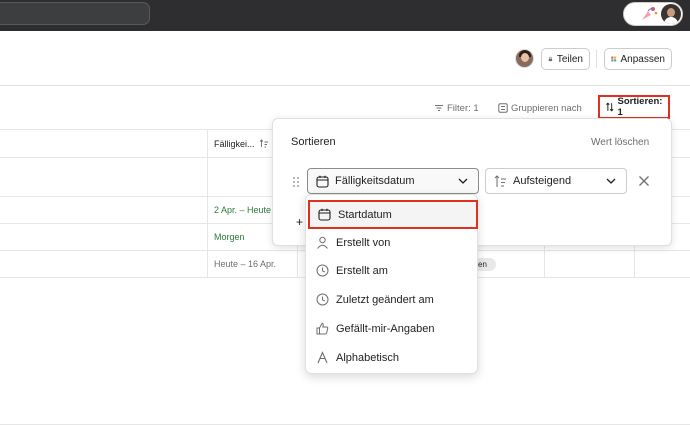  I want to click on dropdown-item-label: Erstellt von, so click(363, 242).